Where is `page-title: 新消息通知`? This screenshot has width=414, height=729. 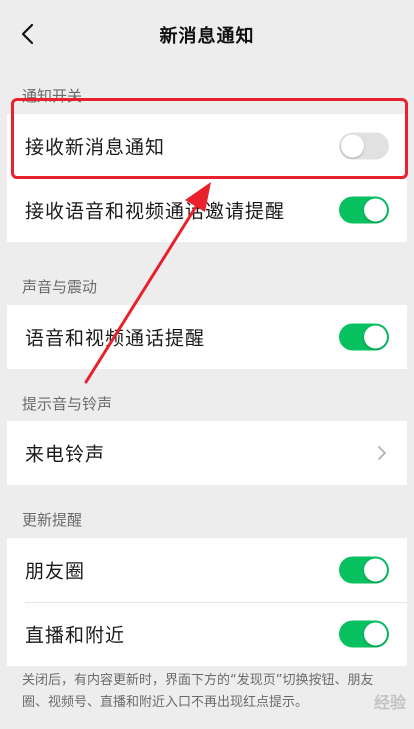
page-title: 新消息通知 is located at coordinates (207, 36).